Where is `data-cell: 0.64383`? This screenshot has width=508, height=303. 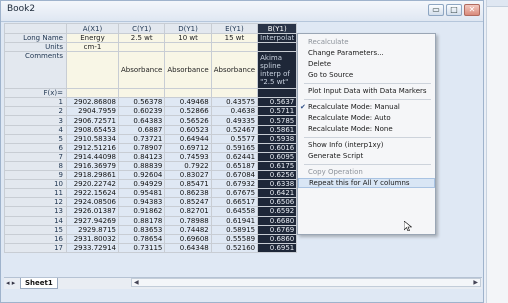
data-cell: 0.64383 is located at coordinates (141, 120).